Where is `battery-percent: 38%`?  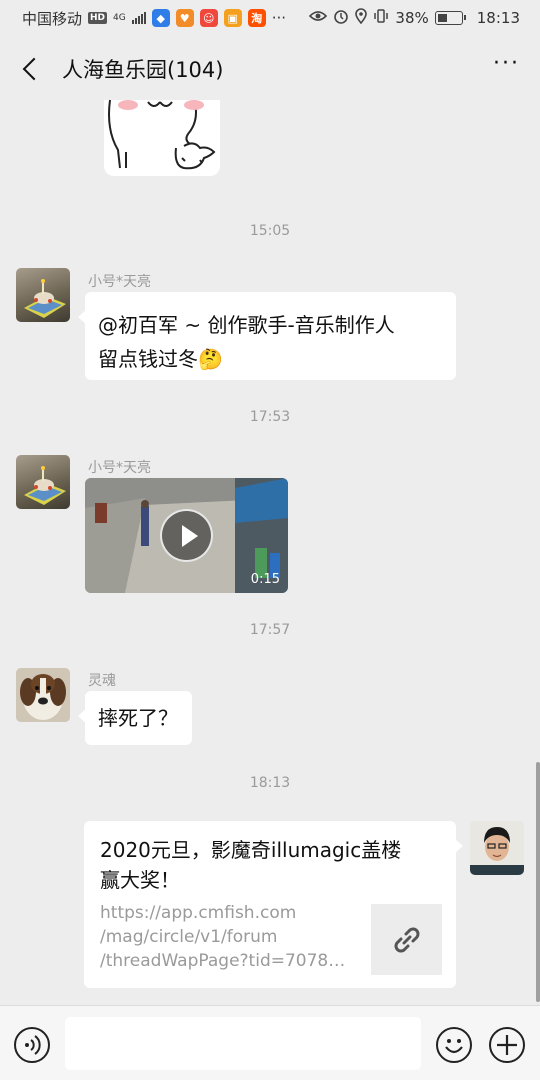
battery-percent: 38% is located at coordinates (412, 18).